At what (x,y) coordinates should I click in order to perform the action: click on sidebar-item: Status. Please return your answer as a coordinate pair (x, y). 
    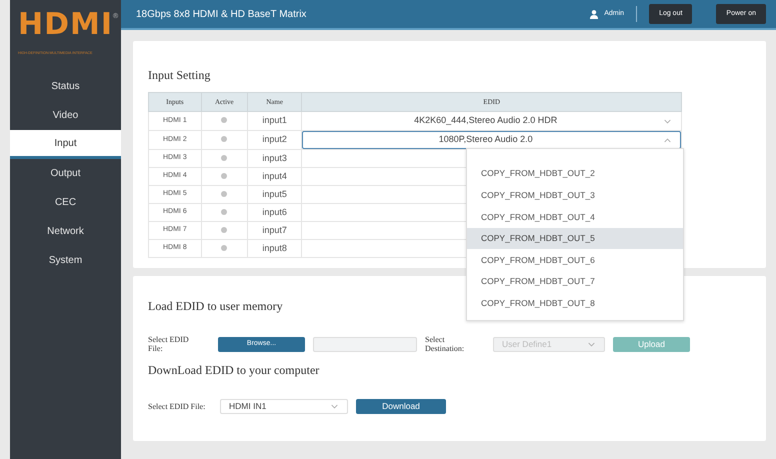
    Looking at the image, I should click on (65, 86).